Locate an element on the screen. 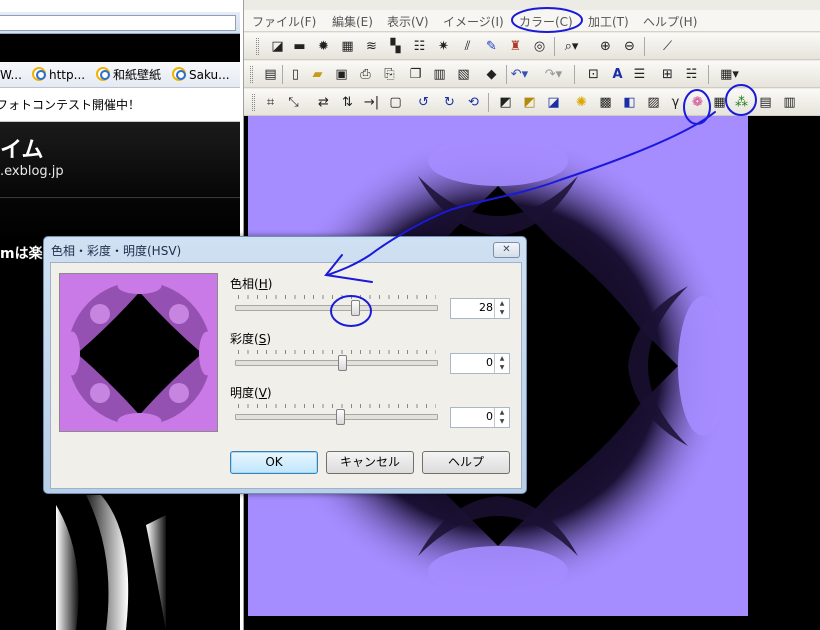  dialog-title: 色相・彩度・明度(HSV) is located at coordinates (116, 251).